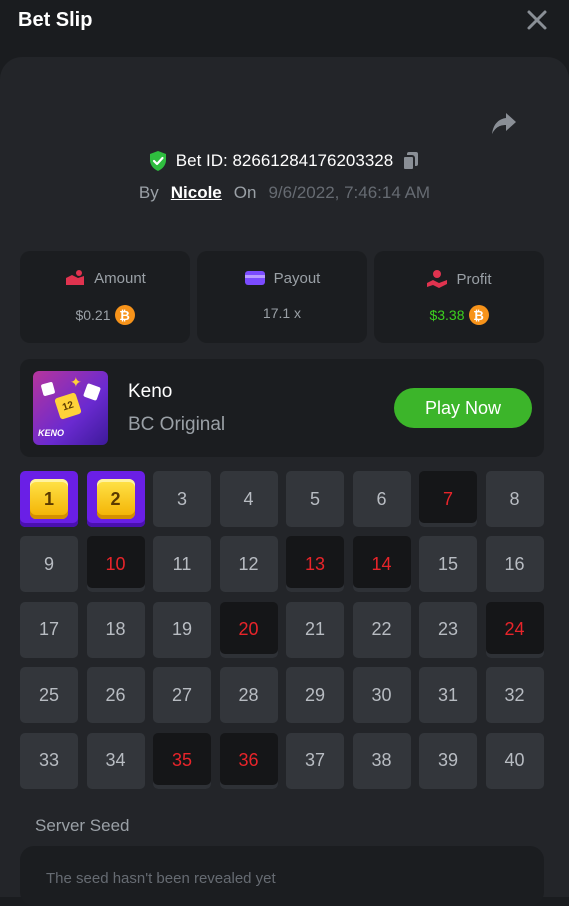 The width and height of the screenshot is (569, 906). I want to click on keno-cell: 22, so click(381, 629).